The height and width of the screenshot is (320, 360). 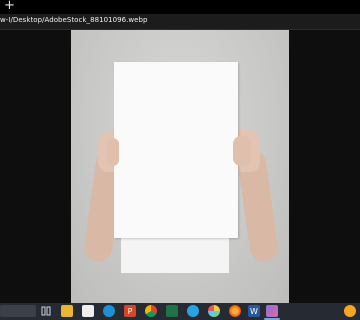 What do you see at coordinates (88, 311) in the screenshot?
I see `calendar-app-icon` at bounding box center [88, 311].